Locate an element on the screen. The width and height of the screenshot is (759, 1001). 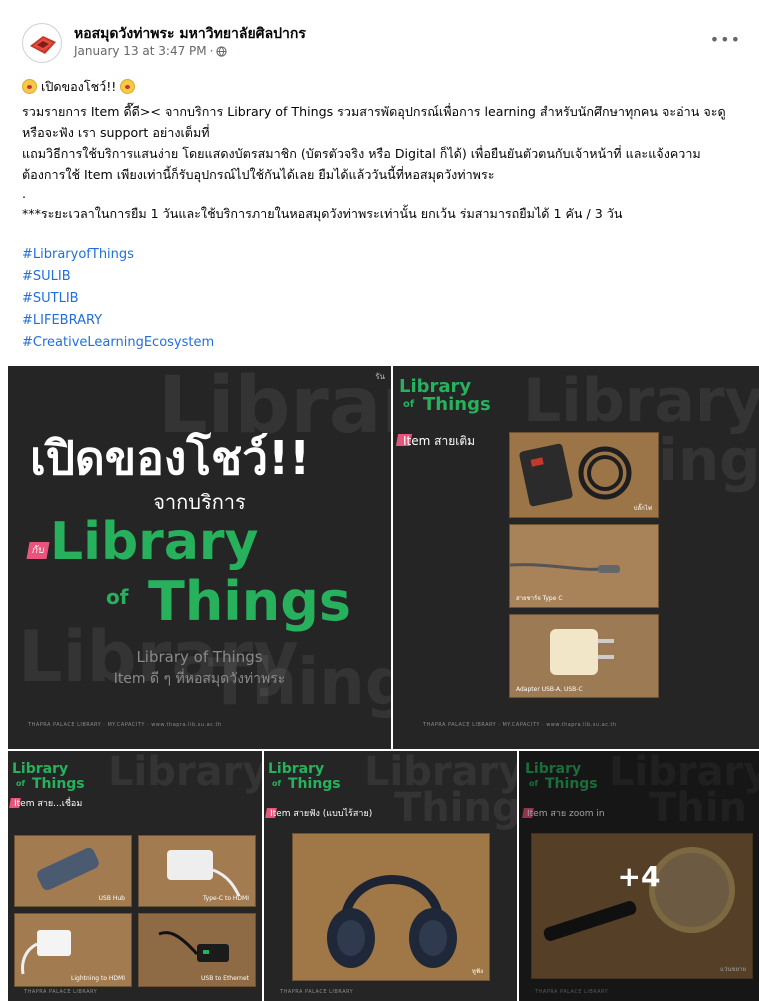
photo-caption: Lightning to HDMI is located at coordinates (98, 978).